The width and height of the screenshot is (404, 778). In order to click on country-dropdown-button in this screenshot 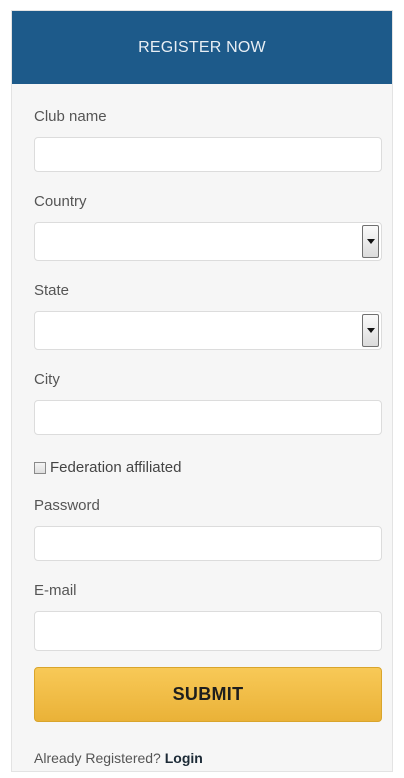, I will do `click(370, 241)`.